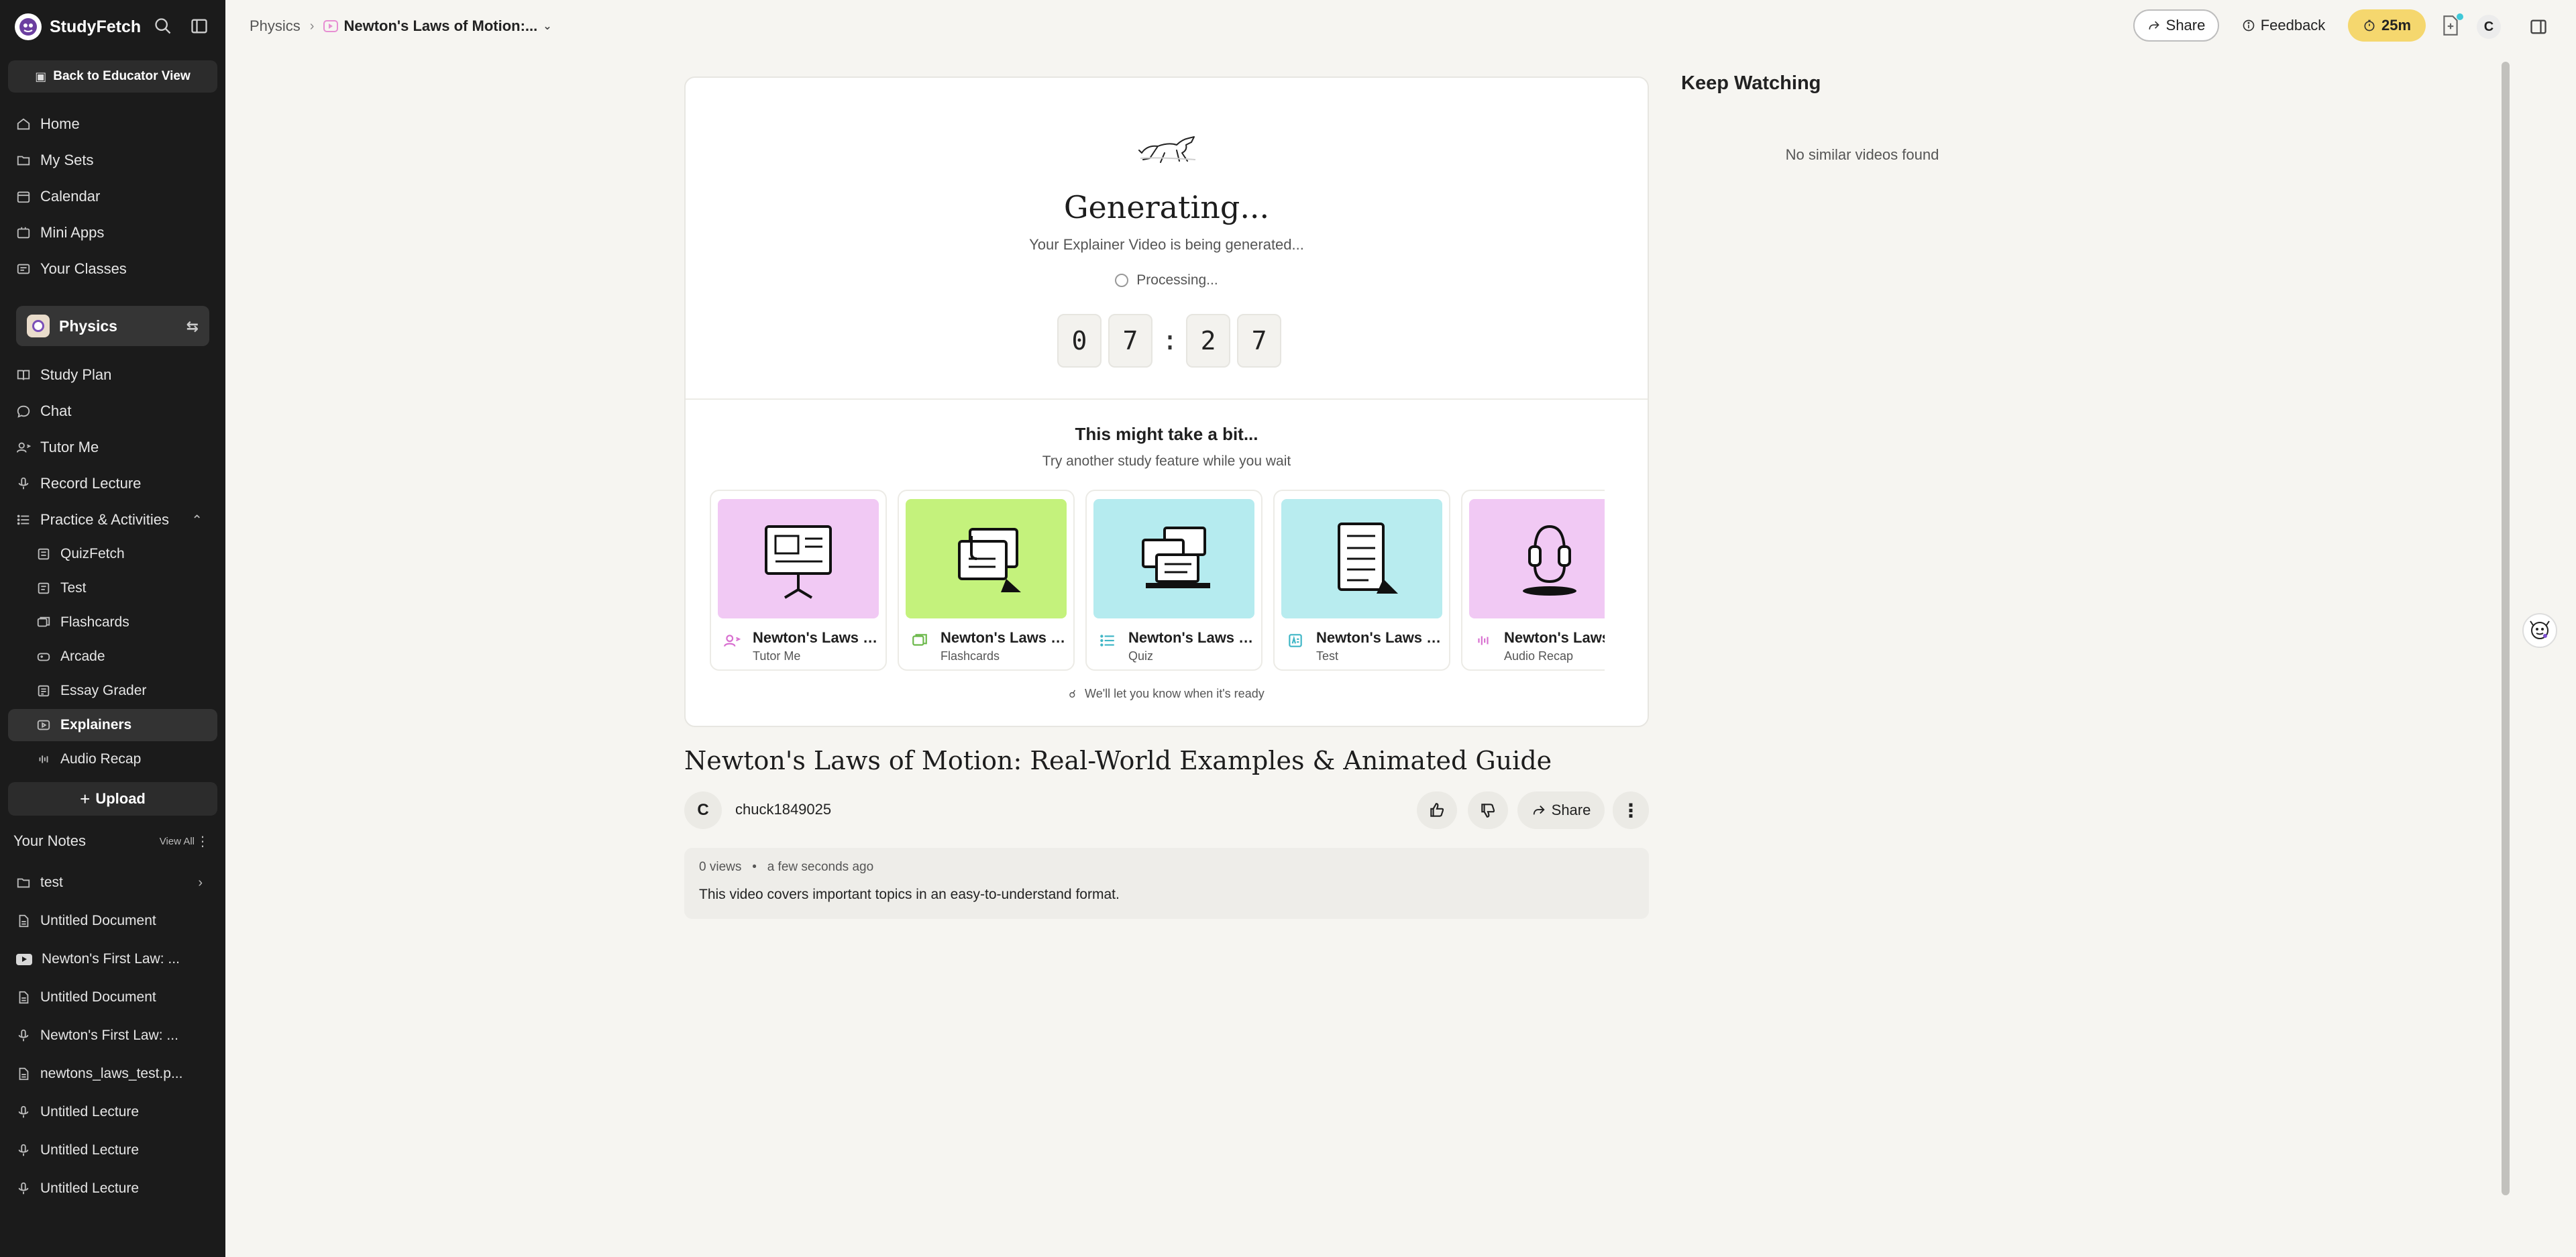 Image resolution: width=2576 pixels, height=1257 pixels. I want to click on nav-arcade: Arcade, so click(112, 657).